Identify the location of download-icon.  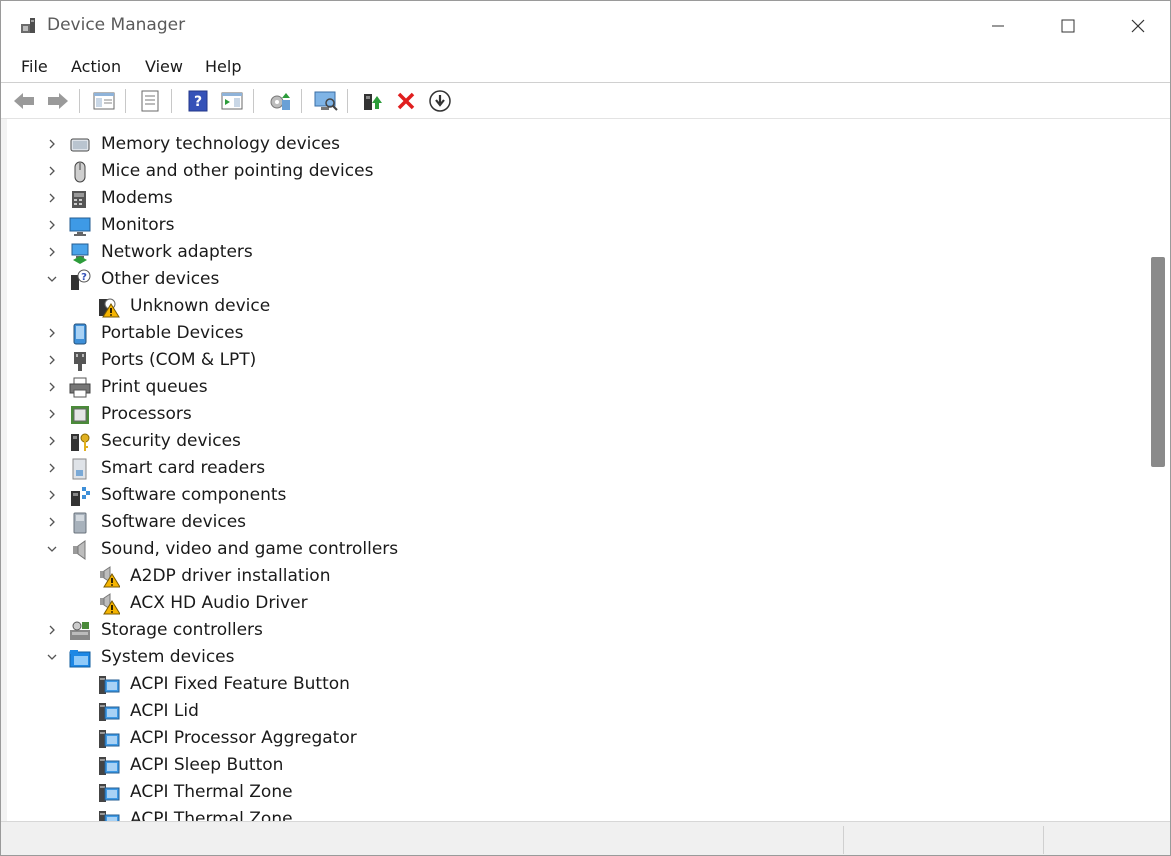
(440, 101).